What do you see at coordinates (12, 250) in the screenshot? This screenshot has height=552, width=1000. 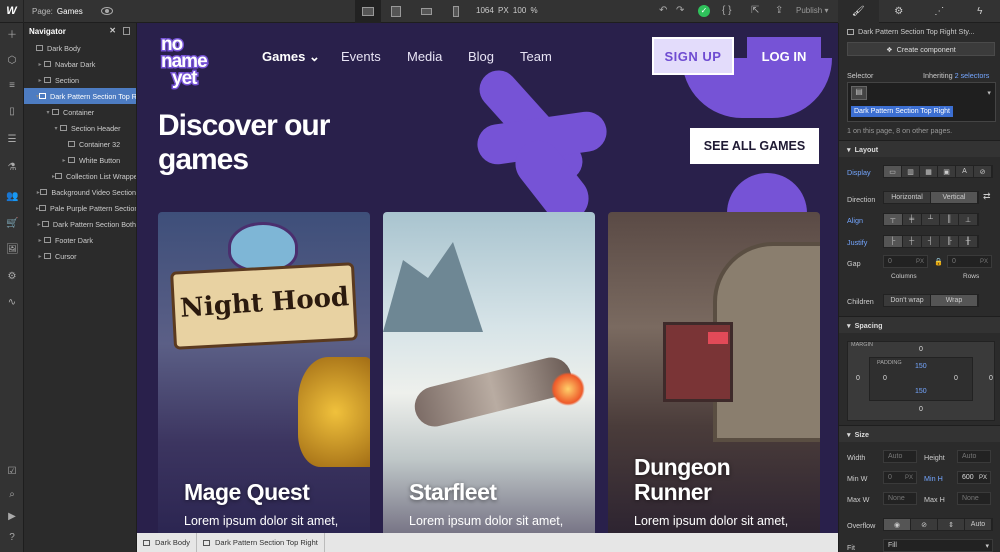 I see `assets-icon: 🖼` at bounding box center [12, 250].